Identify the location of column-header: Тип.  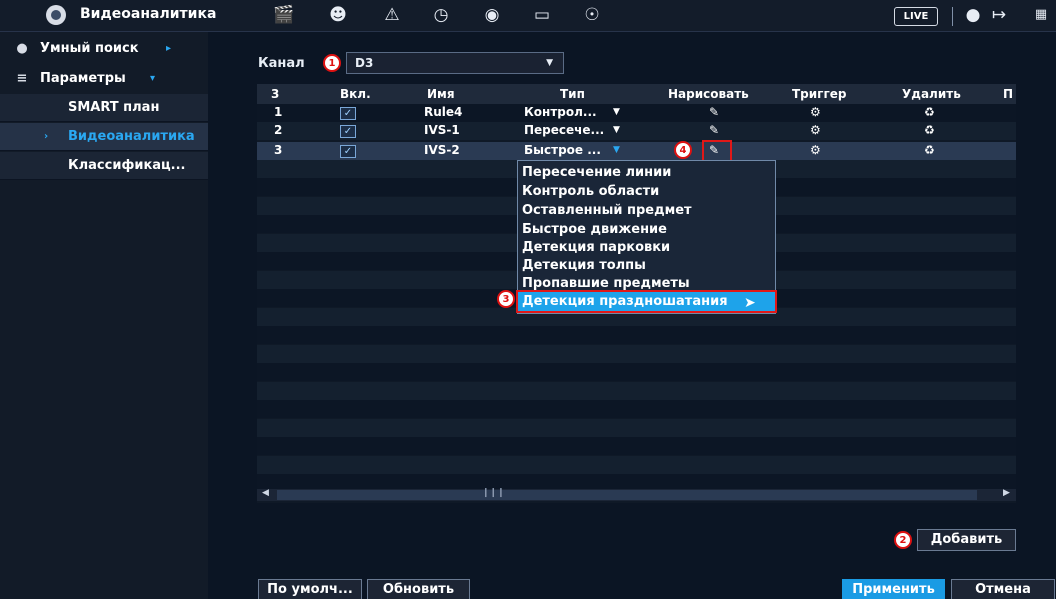
(572, 94).